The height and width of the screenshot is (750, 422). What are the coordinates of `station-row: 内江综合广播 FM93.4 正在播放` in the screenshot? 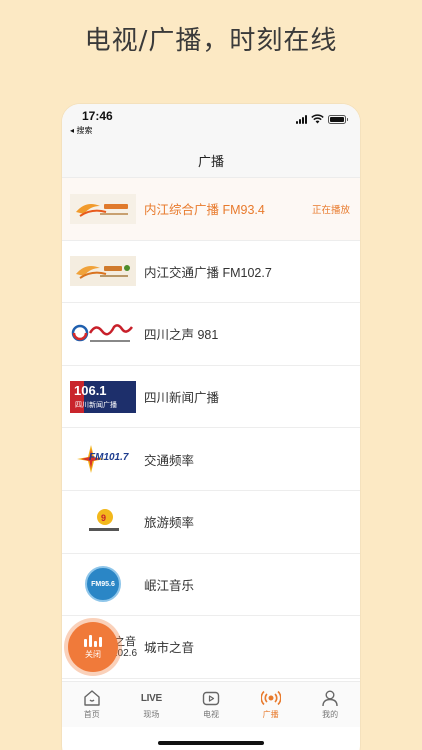 It's located at (211, 209).